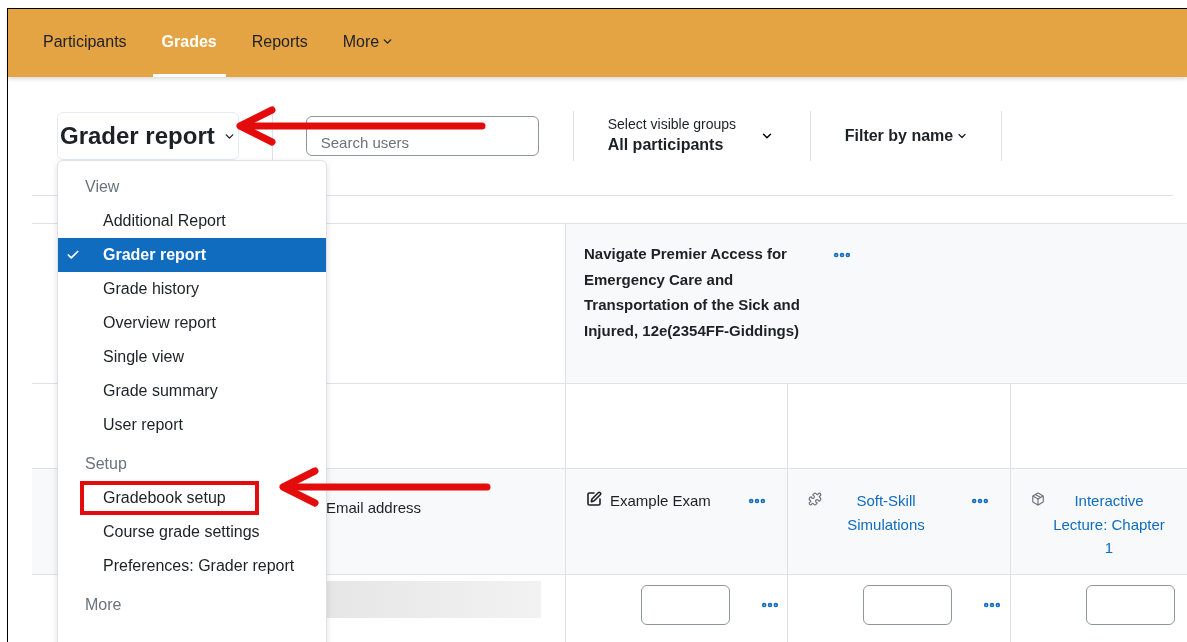 The image size is (1187, 642). What do you see at coordinates (279, 43) in the screenshot?
I see `nav-tab: Reports` at bounding box center [279, 43].